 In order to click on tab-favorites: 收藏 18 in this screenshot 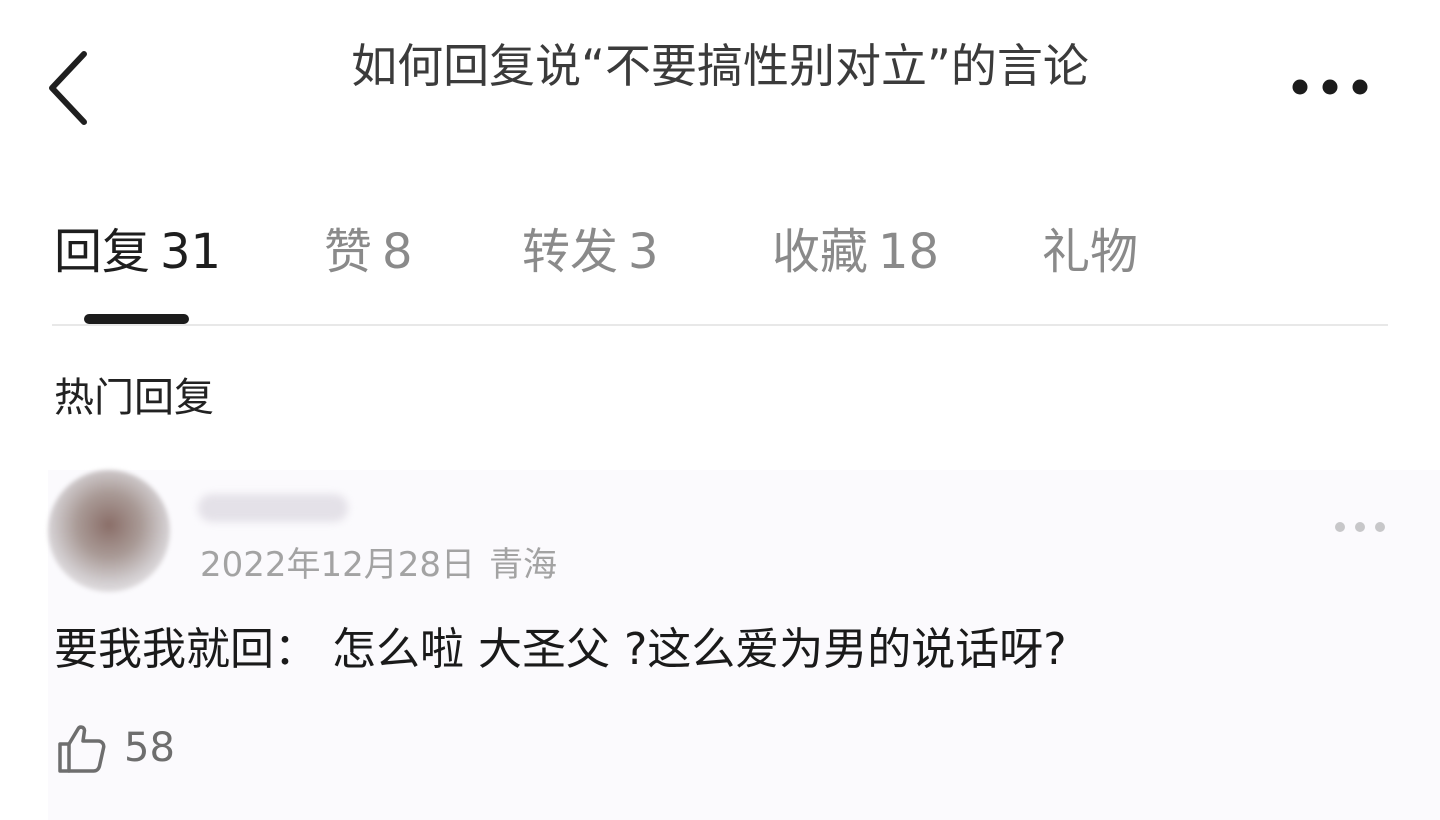, I will do `click(855, 252)`.